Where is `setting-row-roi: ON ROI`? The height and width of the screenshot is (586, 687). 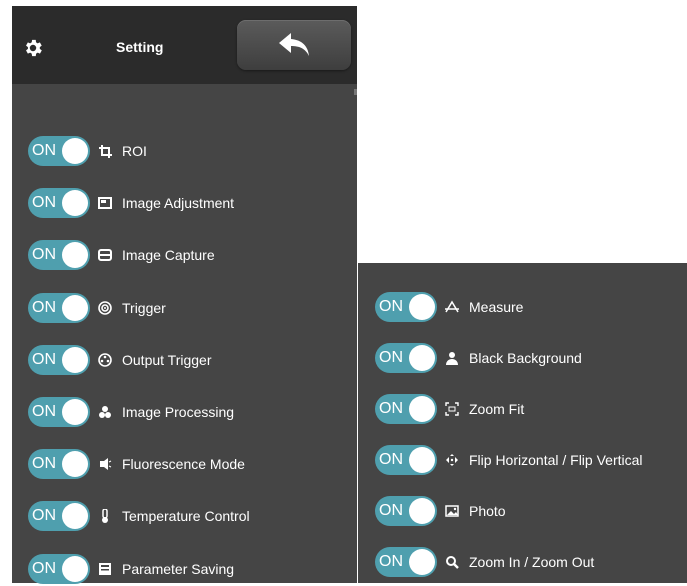
setting-row-roi: ON ROI is located at coordinates (188, 152).